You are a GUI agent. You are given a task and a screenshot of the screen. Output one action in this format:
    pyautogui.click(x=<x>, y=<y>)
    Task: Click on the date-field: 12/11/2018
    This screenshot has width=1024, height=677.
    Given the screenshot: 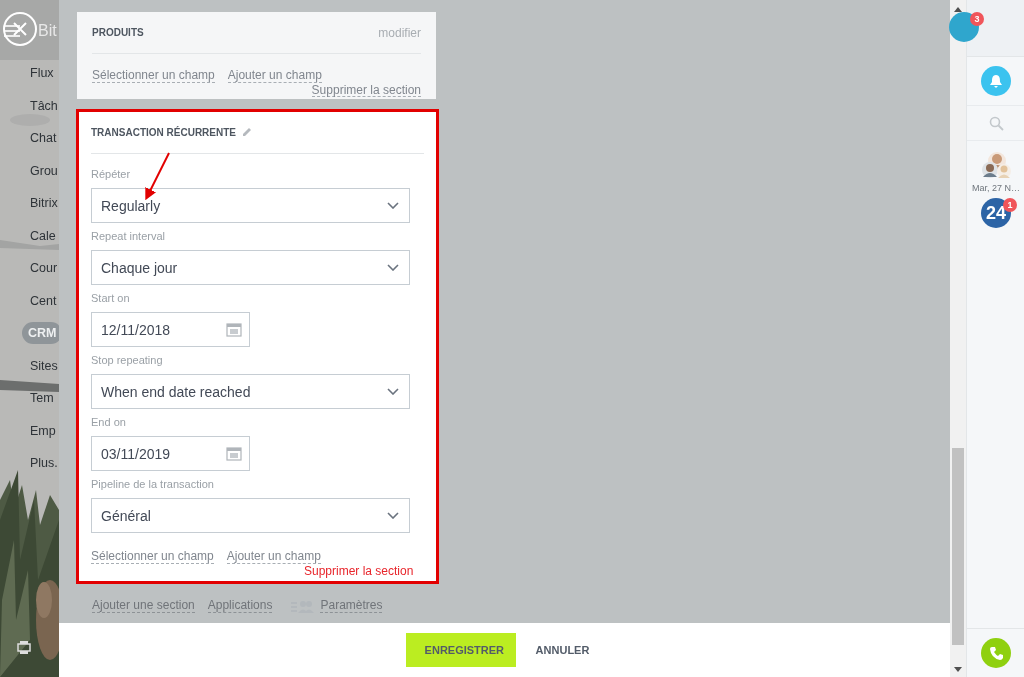 What is the action you would take?
    pyautogui.click(x=170, y=329)
    